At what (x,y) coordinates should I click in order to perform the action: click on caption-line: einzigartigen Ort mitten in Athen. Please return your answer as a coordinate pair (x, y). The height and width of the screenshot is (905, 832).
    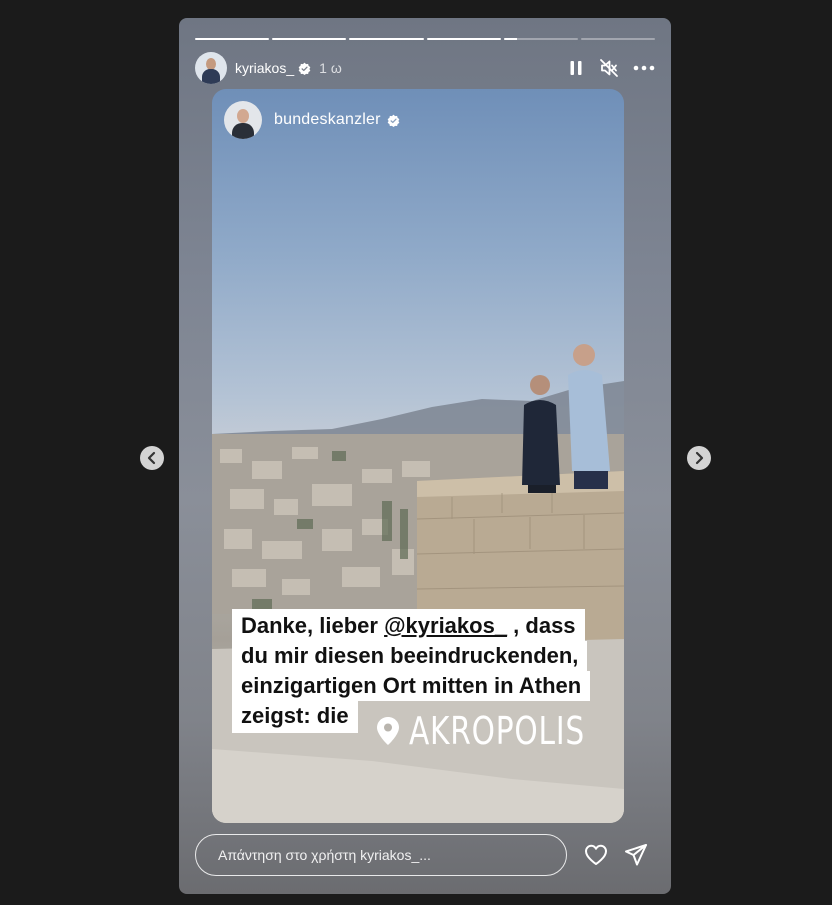
    Looking at the image, I should click on (411, 686).